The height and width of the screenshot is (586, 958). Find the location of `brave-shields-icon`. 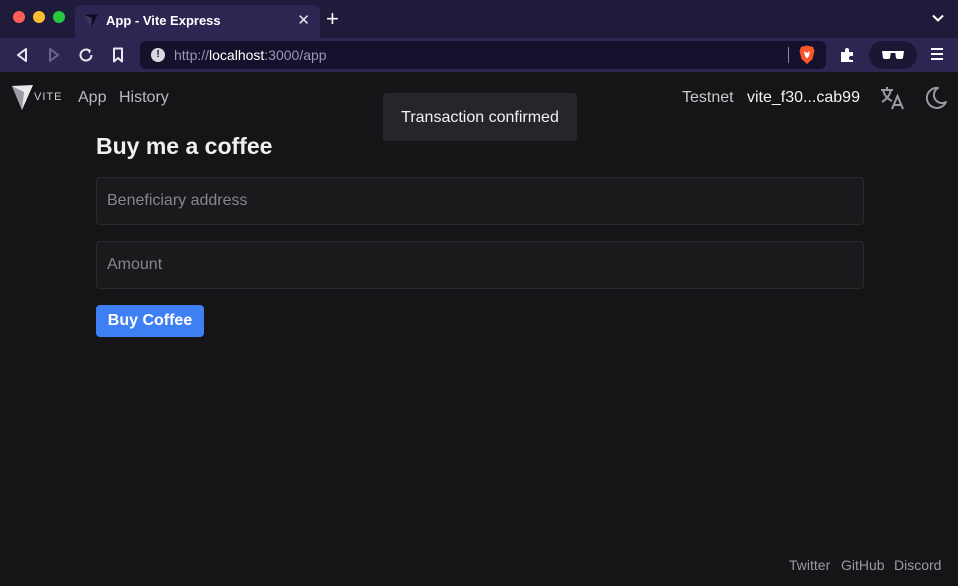

brave-shields-icon is located at coordinates (807, 55).